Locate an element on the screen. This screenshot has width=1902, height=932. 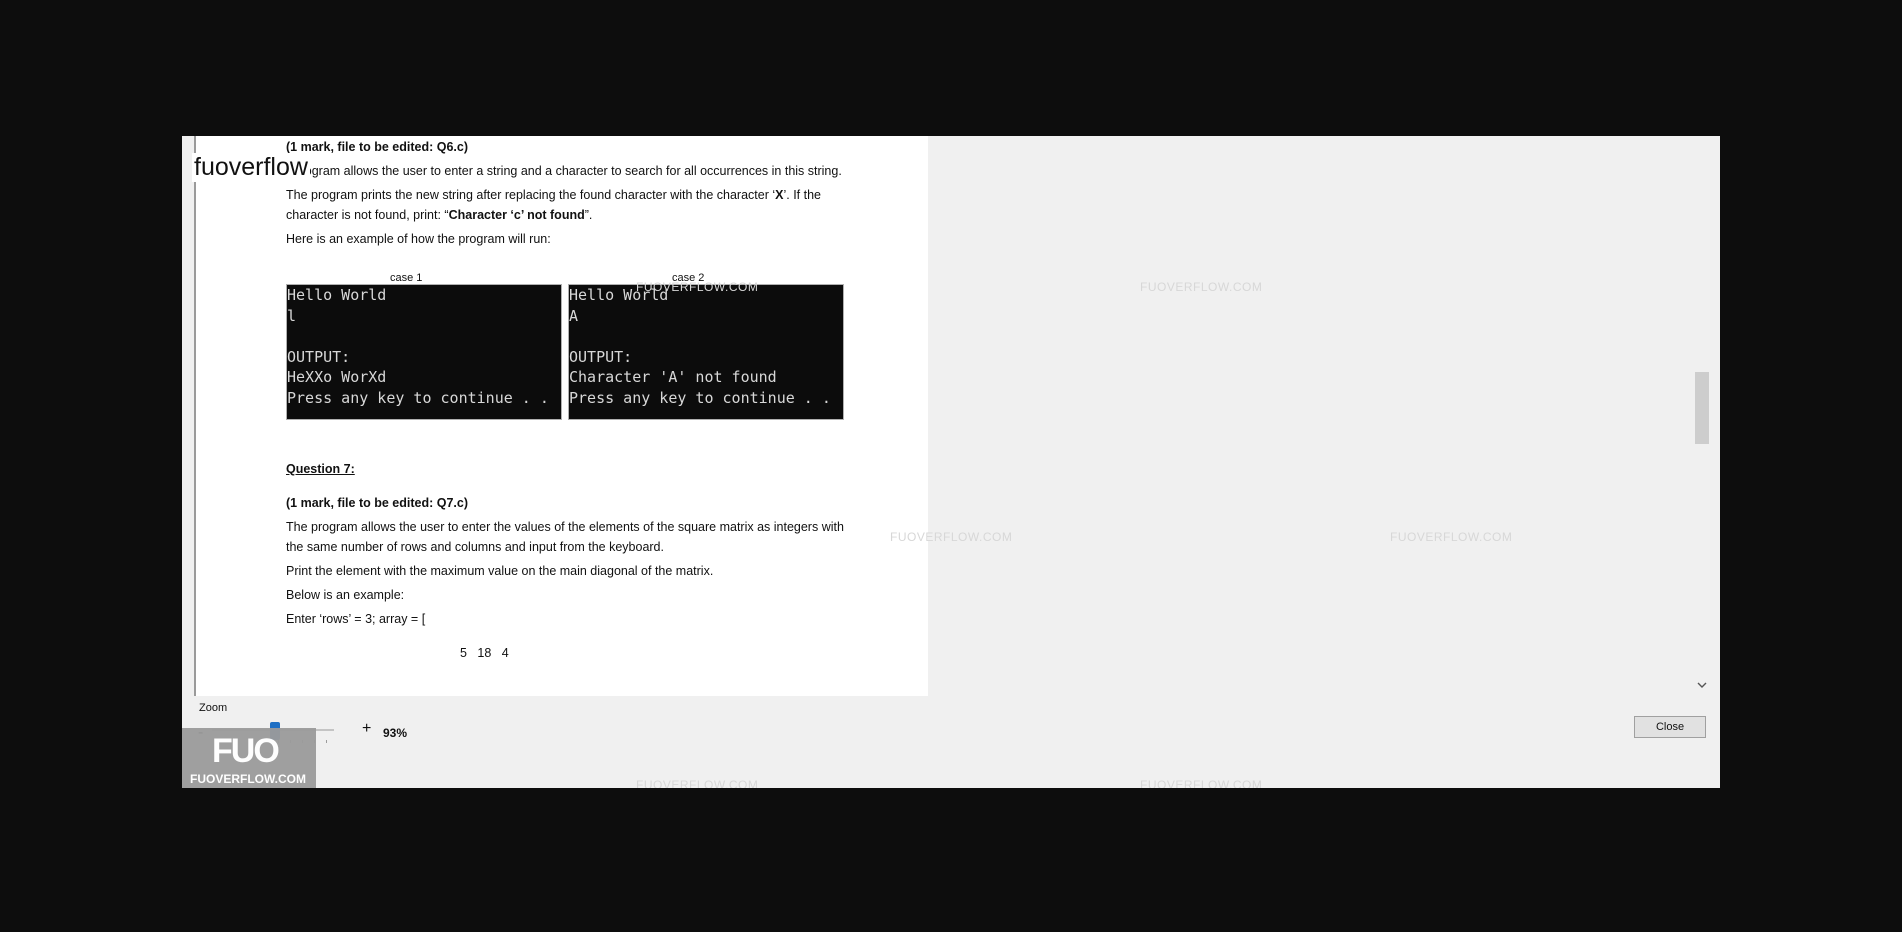
fuo-badge-url: FUOVERFLOW.COM is located at coordinates (248, 779).